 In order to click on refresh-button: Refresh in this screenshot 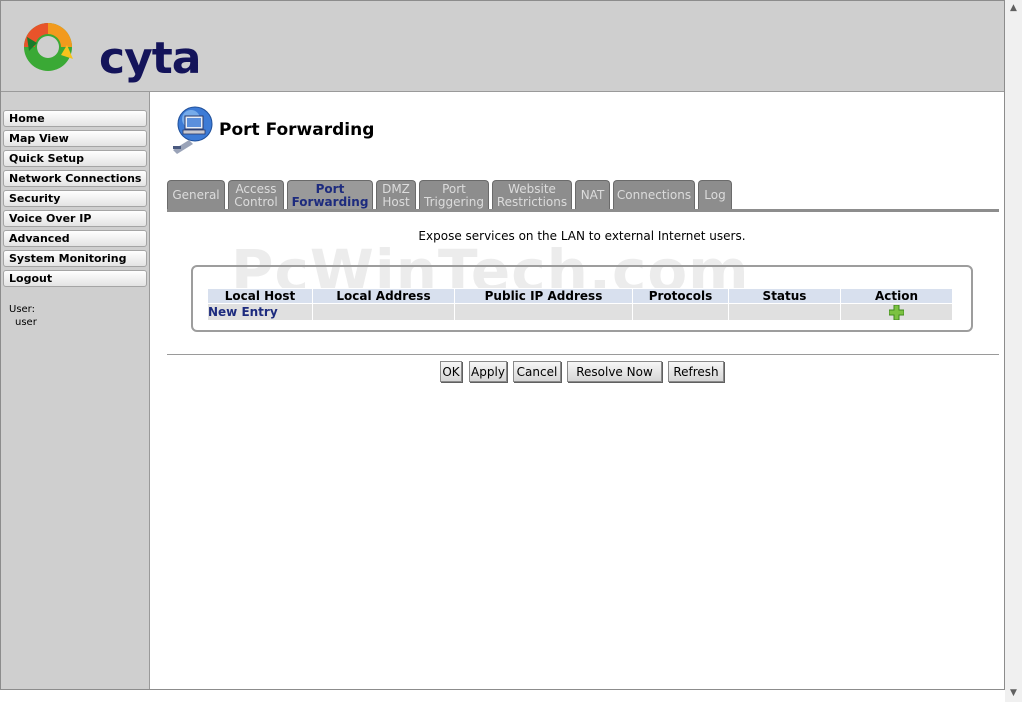, I will do `click(696, 371)`.